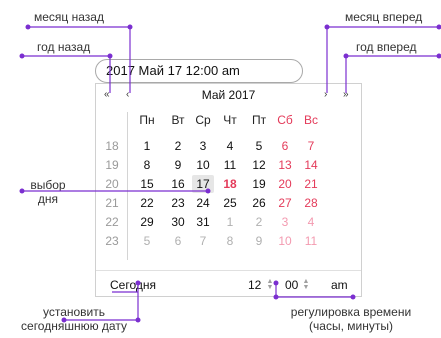  What do you see at coordinates (178, 120) in the screenshot?
I see `weekday-header: Вт` at bounding box center [178, 120].